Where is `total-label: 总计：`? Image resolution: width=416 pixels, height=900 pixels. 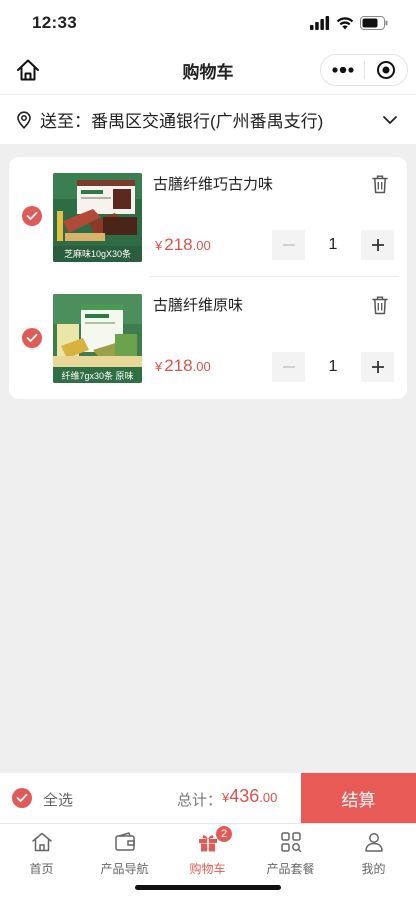
total-label: 总计： is located at coordinates (200, 800).